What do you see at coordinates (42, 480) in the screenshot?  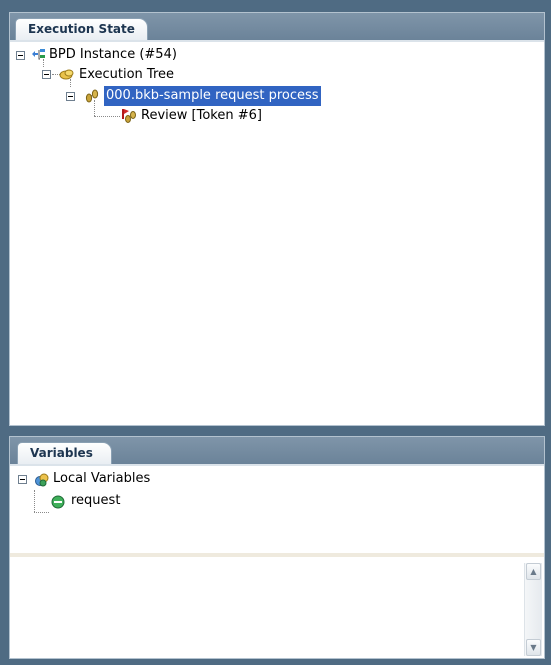 I see `local-variables-icon` at bounding box center [42, 480].